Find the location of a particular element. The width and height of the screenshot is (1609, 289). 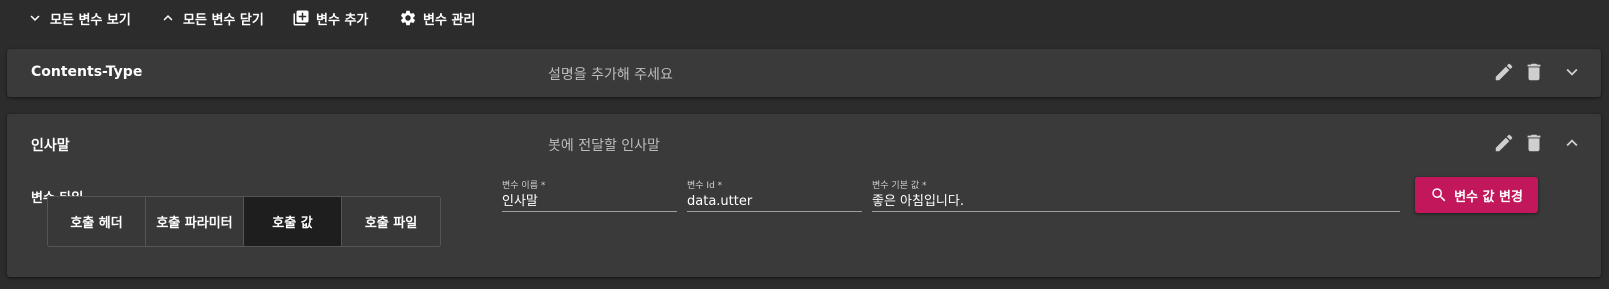

type-option-parameter: 호출 파라미터 is located at coordinates (195, 221).